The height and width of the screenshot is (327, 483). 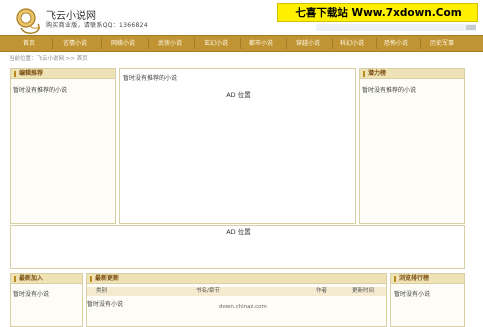 I want to click on site-logo, so click(x=29, y=21).